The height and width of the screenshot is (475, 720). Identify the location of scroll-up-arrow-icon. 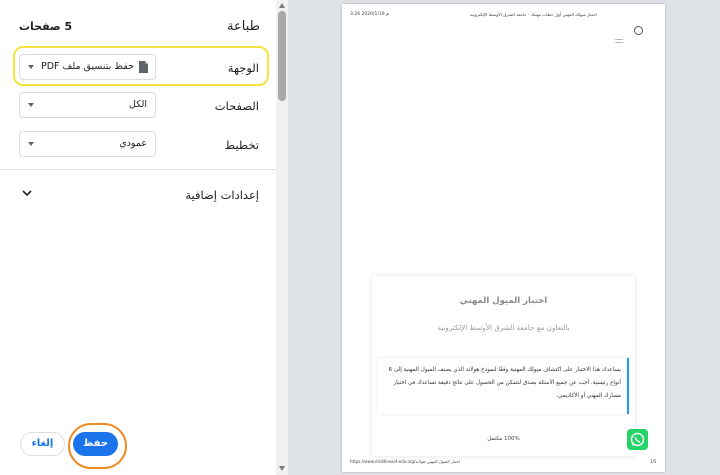
(282, 5).